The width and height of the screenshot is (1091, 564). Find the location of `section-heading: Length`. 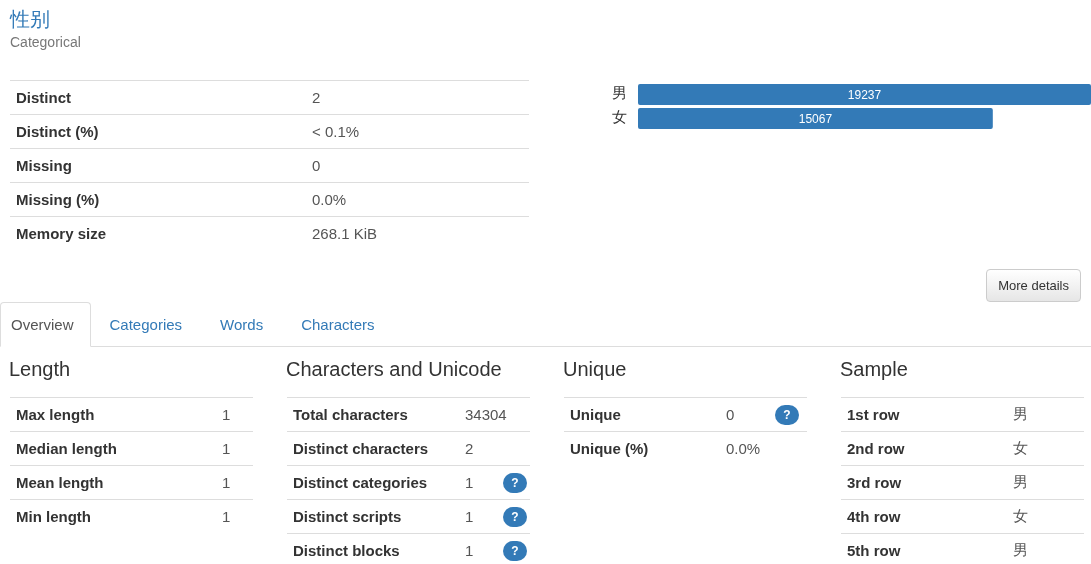

section-heading: Length is located at coordinates (40, 369).